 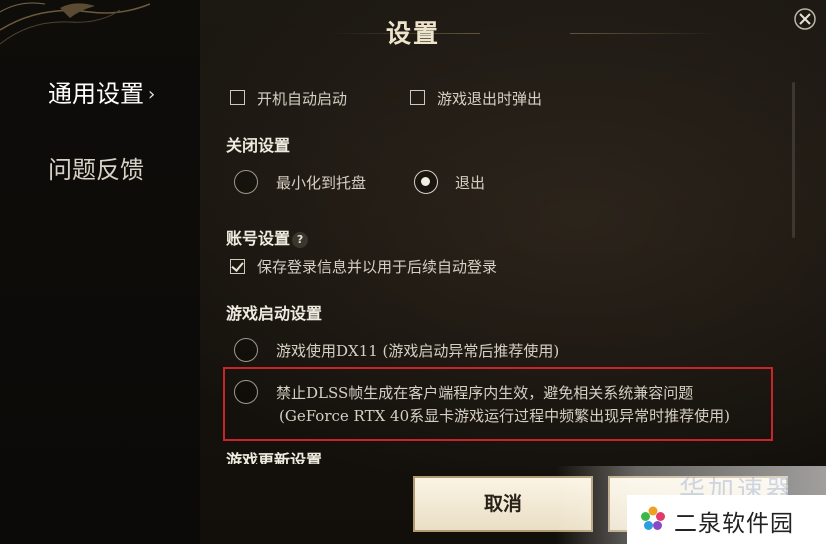 What do you see at coordinates (300, 240) in the screenshot?
I see `help-icon: ?` at bounding box center [300, 240].